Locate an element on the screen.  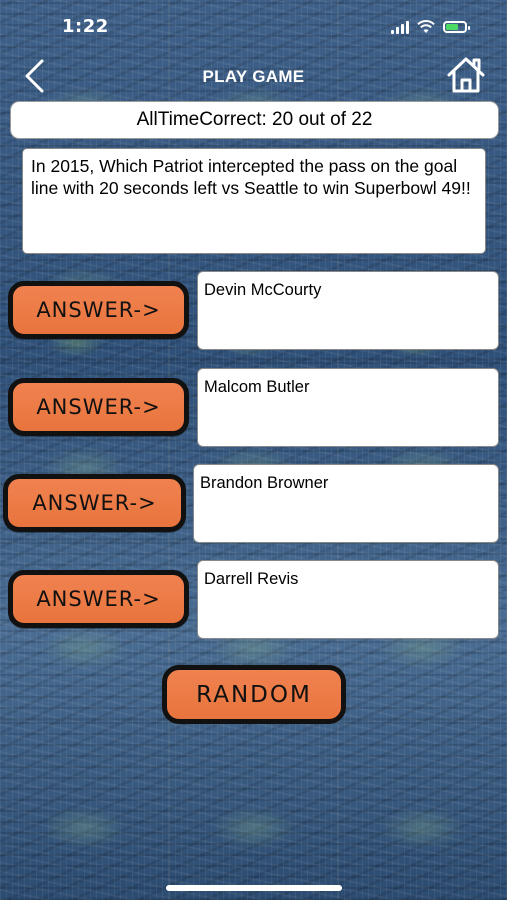
answer-button-3: ANSWER-> is located at coordinates (94, 503).